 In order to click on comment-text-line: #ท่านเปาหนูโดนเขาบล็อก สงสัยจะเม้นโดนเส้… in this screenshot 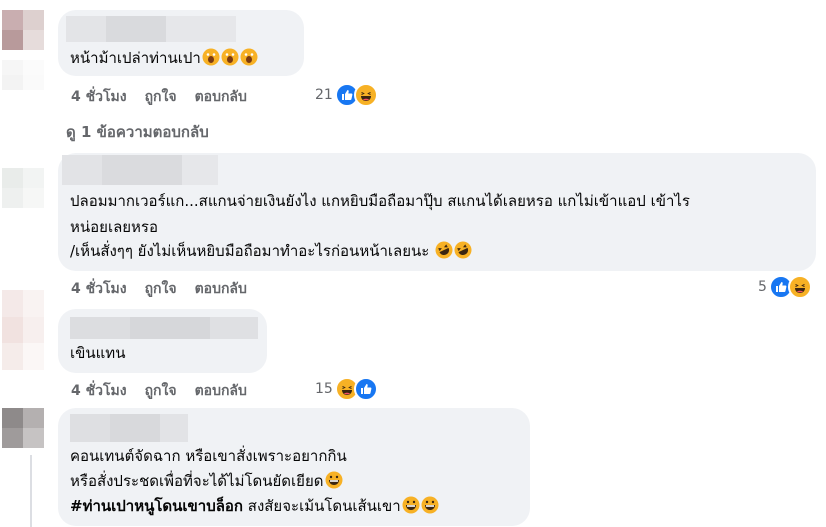, I will do `click(254, 506)`.